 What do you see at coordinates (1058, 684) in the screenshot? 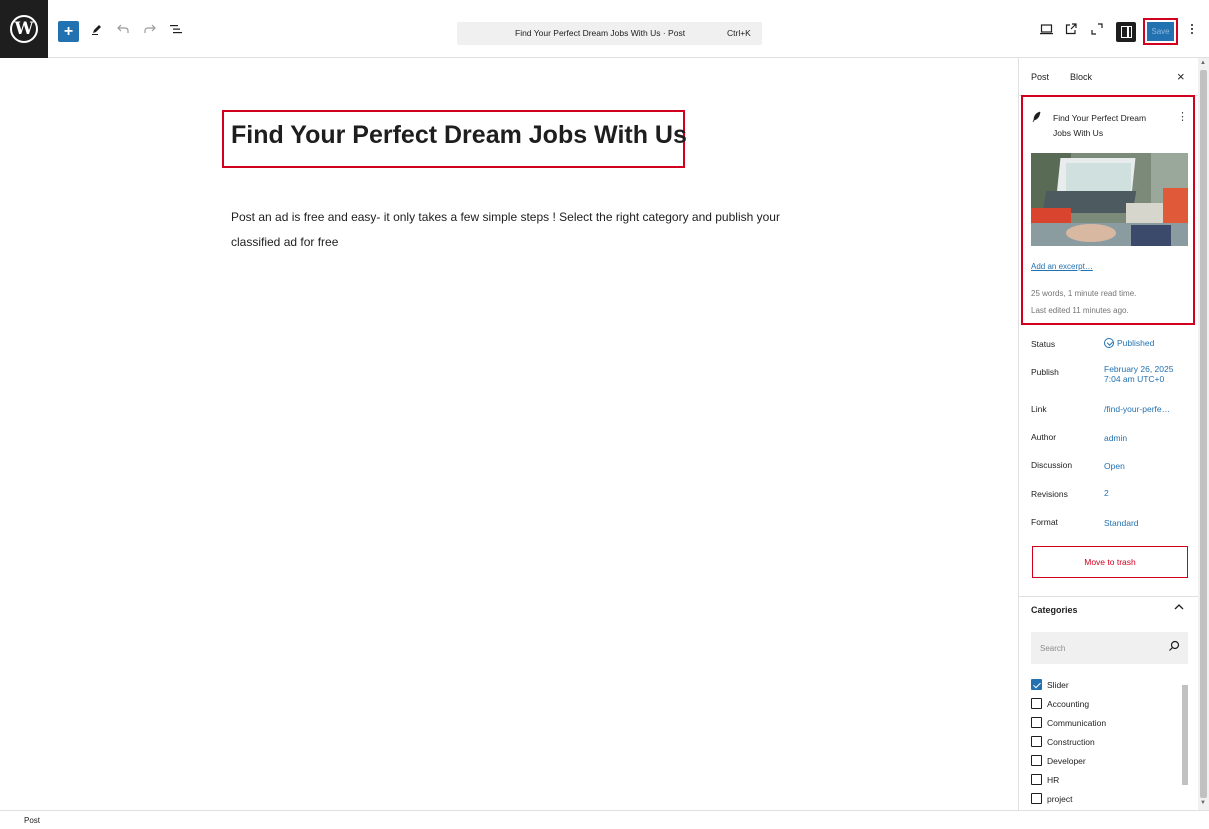
I see `category-label: Slider` at bounding box center [1058, 684].